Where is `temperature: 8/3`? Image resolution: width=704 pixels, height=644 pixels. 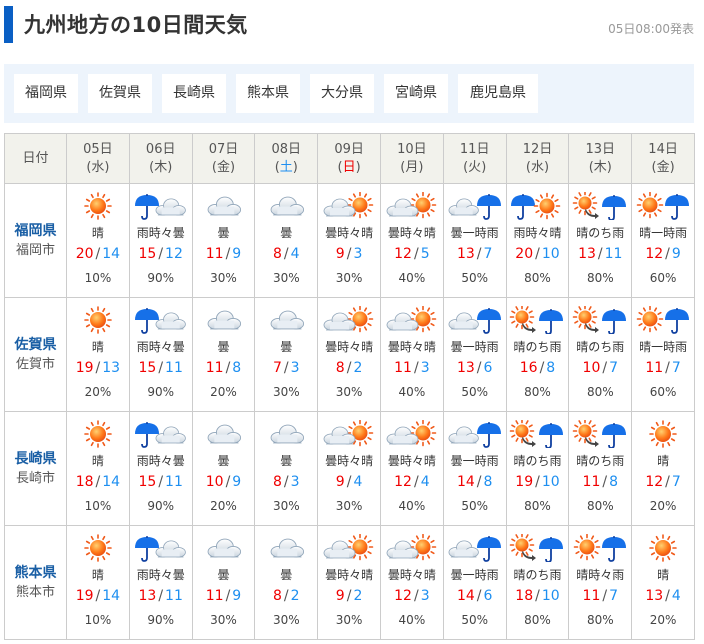 temperature: 8/3 is located at coordinates (286, 482).